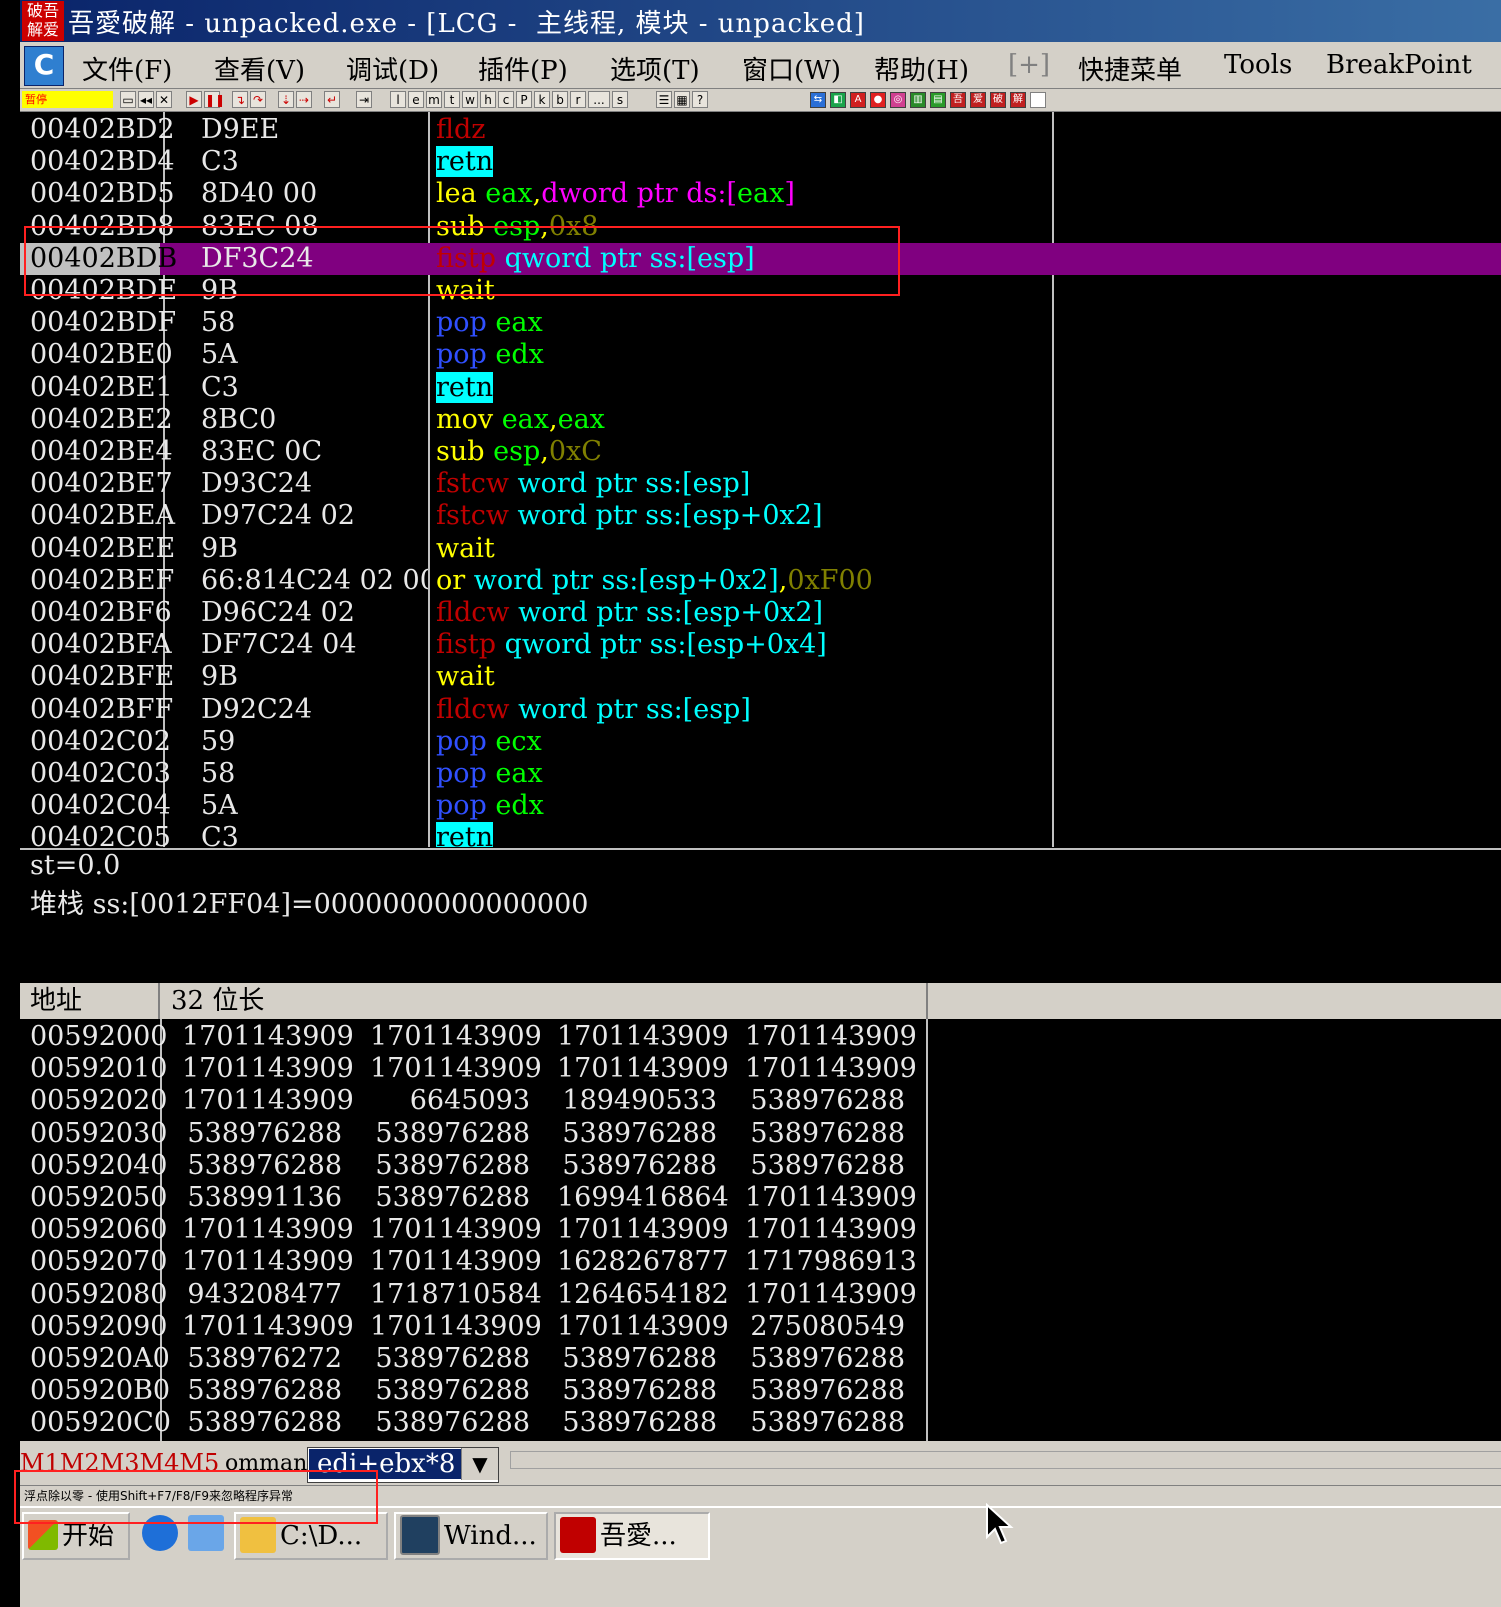 The width and height of the screenshot is (1501, 1607). Describe the element at coordinates (524, 99) in the screenshot. I see `tb-p: P` at that location.